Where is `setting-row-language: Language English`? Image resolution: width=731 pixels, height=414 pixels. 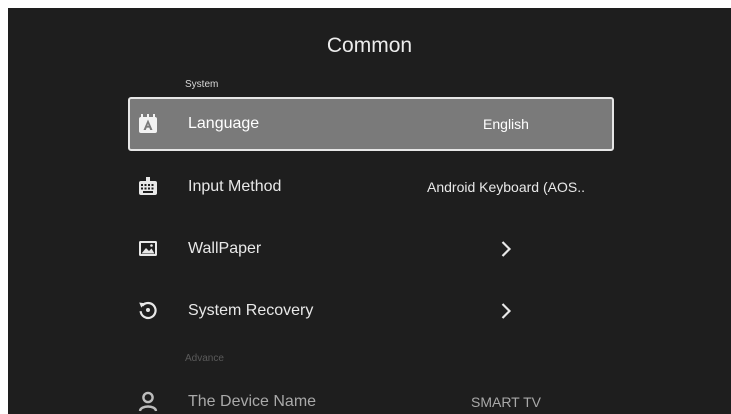 setting-row-language: Language English is located at coordinates (371, 124).